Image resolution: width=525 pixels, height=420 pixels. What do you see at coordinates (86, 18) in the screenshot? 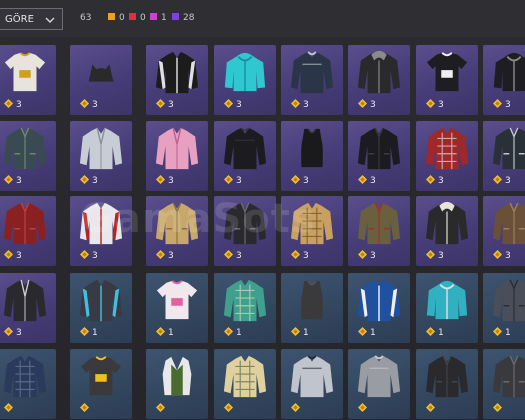
I see `total-count: 63` at bounding box center [86, 18].